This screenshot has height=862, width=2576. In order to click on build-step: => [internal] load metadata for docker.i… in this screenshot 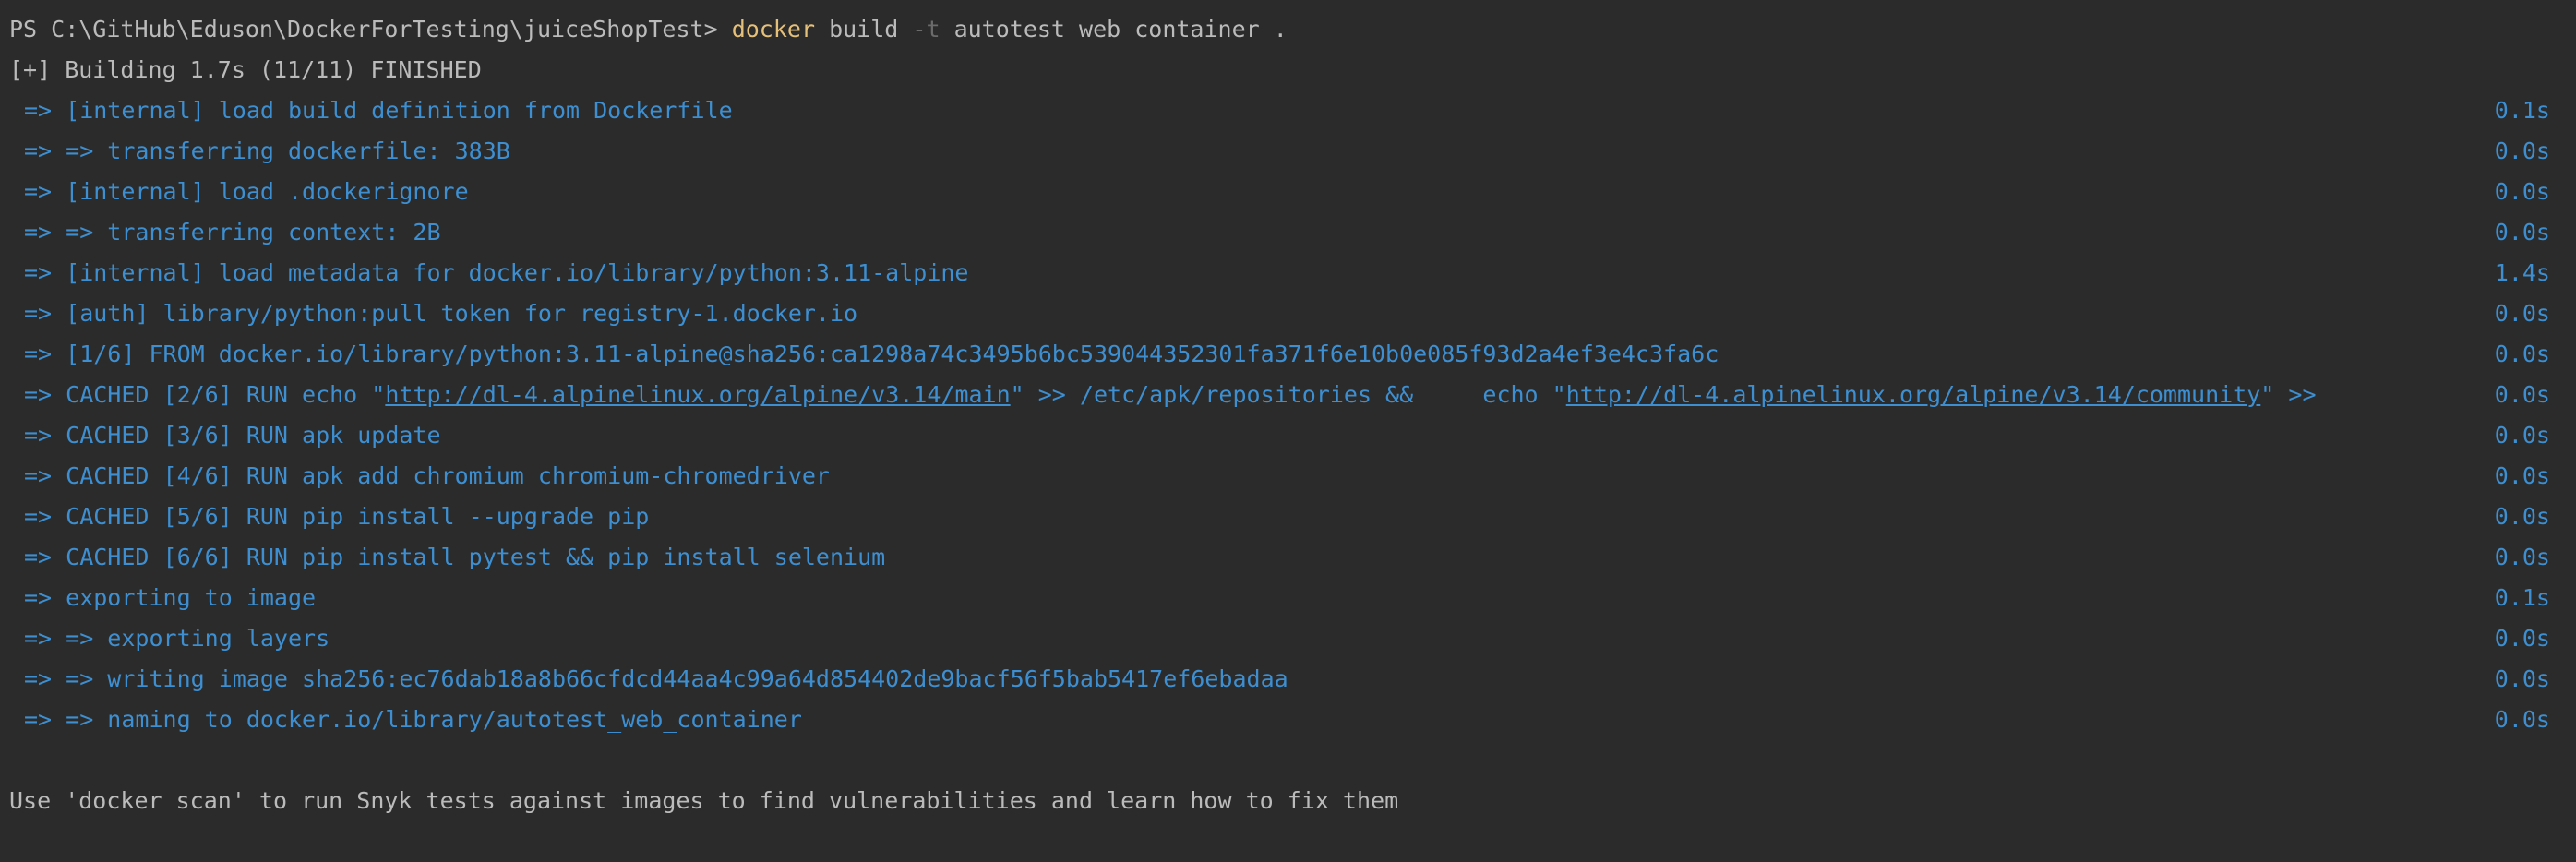, I will do `click(1293, 273)`.